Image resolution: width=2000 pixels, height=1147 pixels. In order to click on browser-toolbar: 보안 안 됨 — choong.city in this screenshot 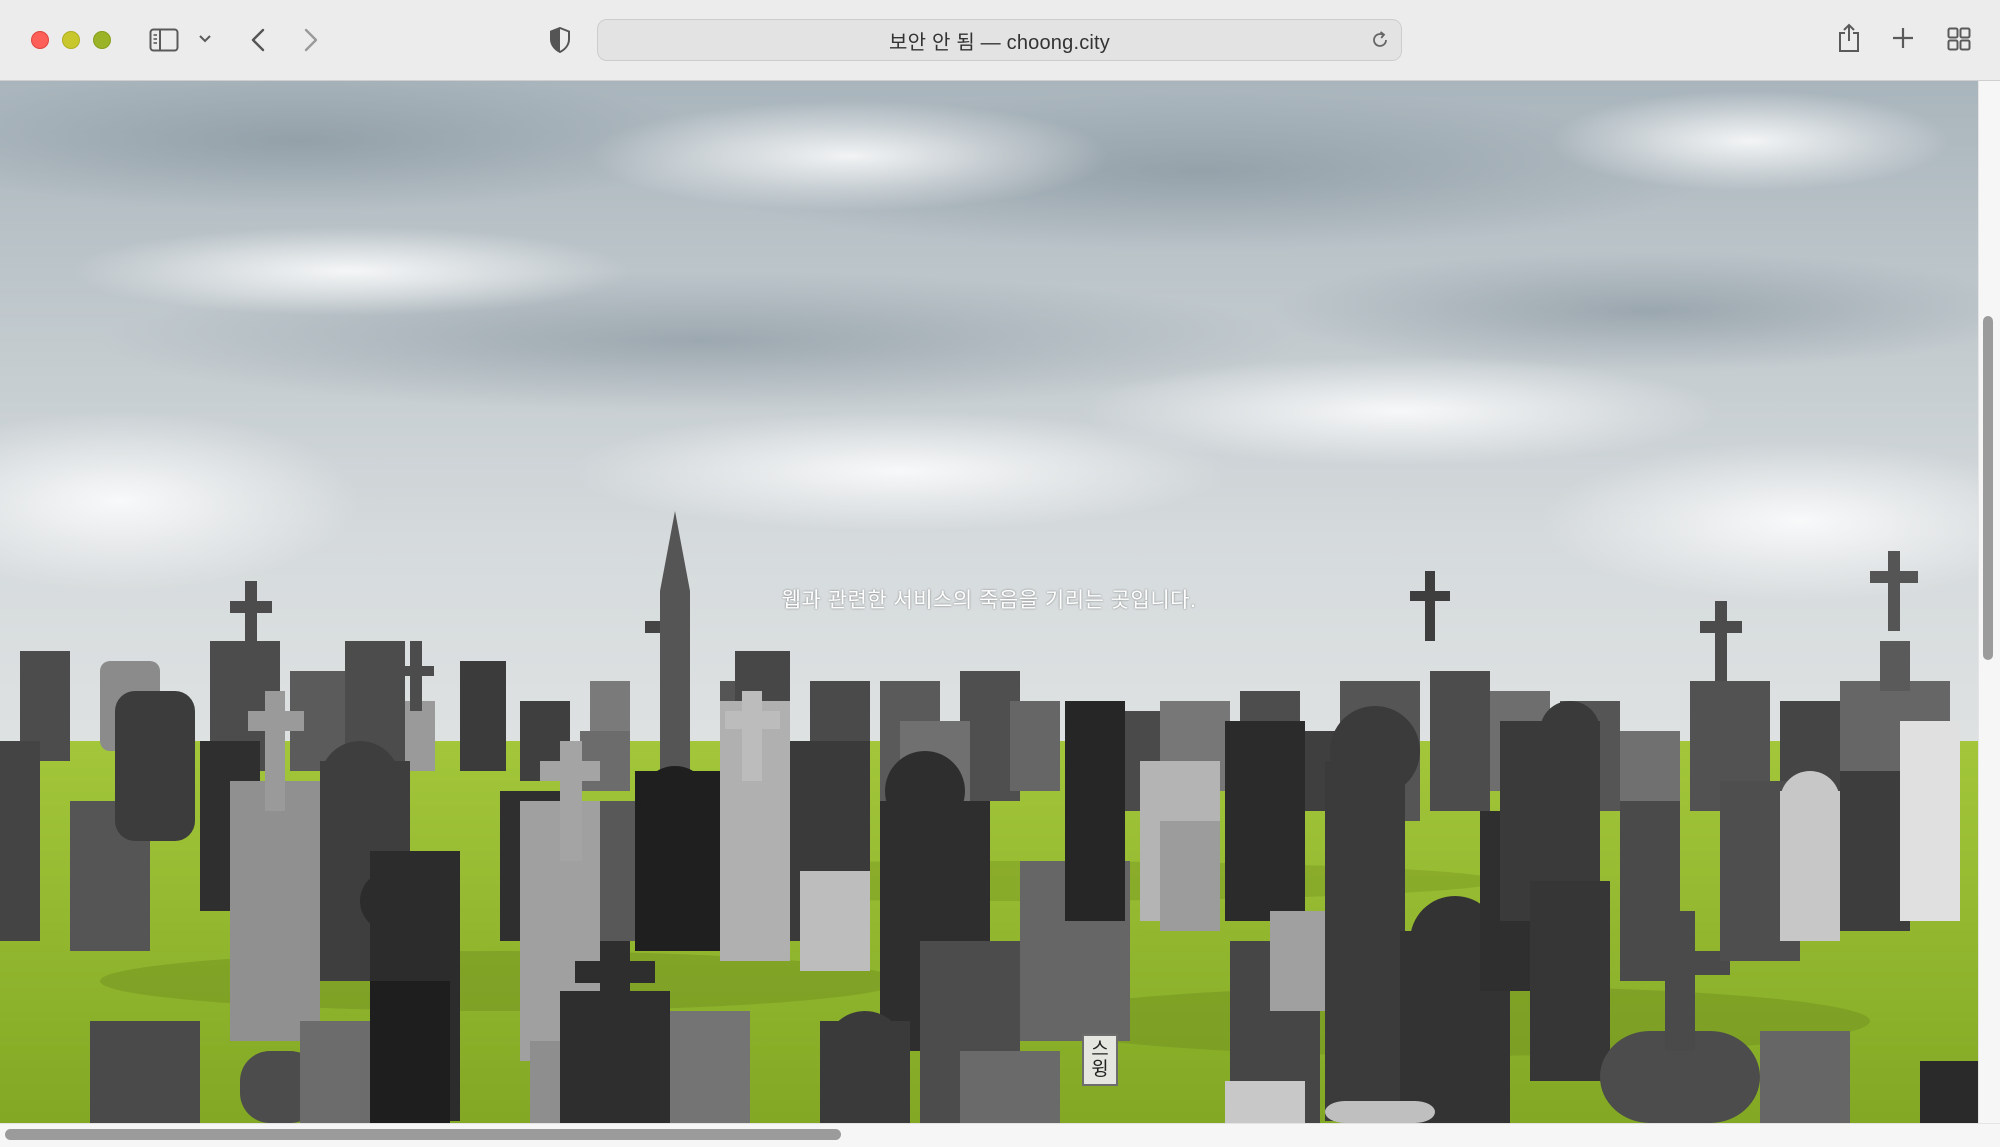, I will do `click(1000, 40)`.